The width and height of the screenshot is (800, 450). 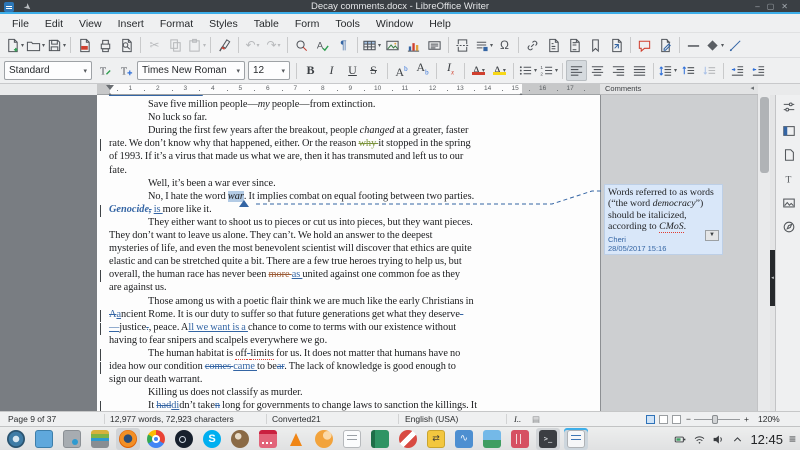 What do you see at coordinates (574, 45) in the screenshot?
I see `insert-endnote-button` at bounding box center [574, 45].